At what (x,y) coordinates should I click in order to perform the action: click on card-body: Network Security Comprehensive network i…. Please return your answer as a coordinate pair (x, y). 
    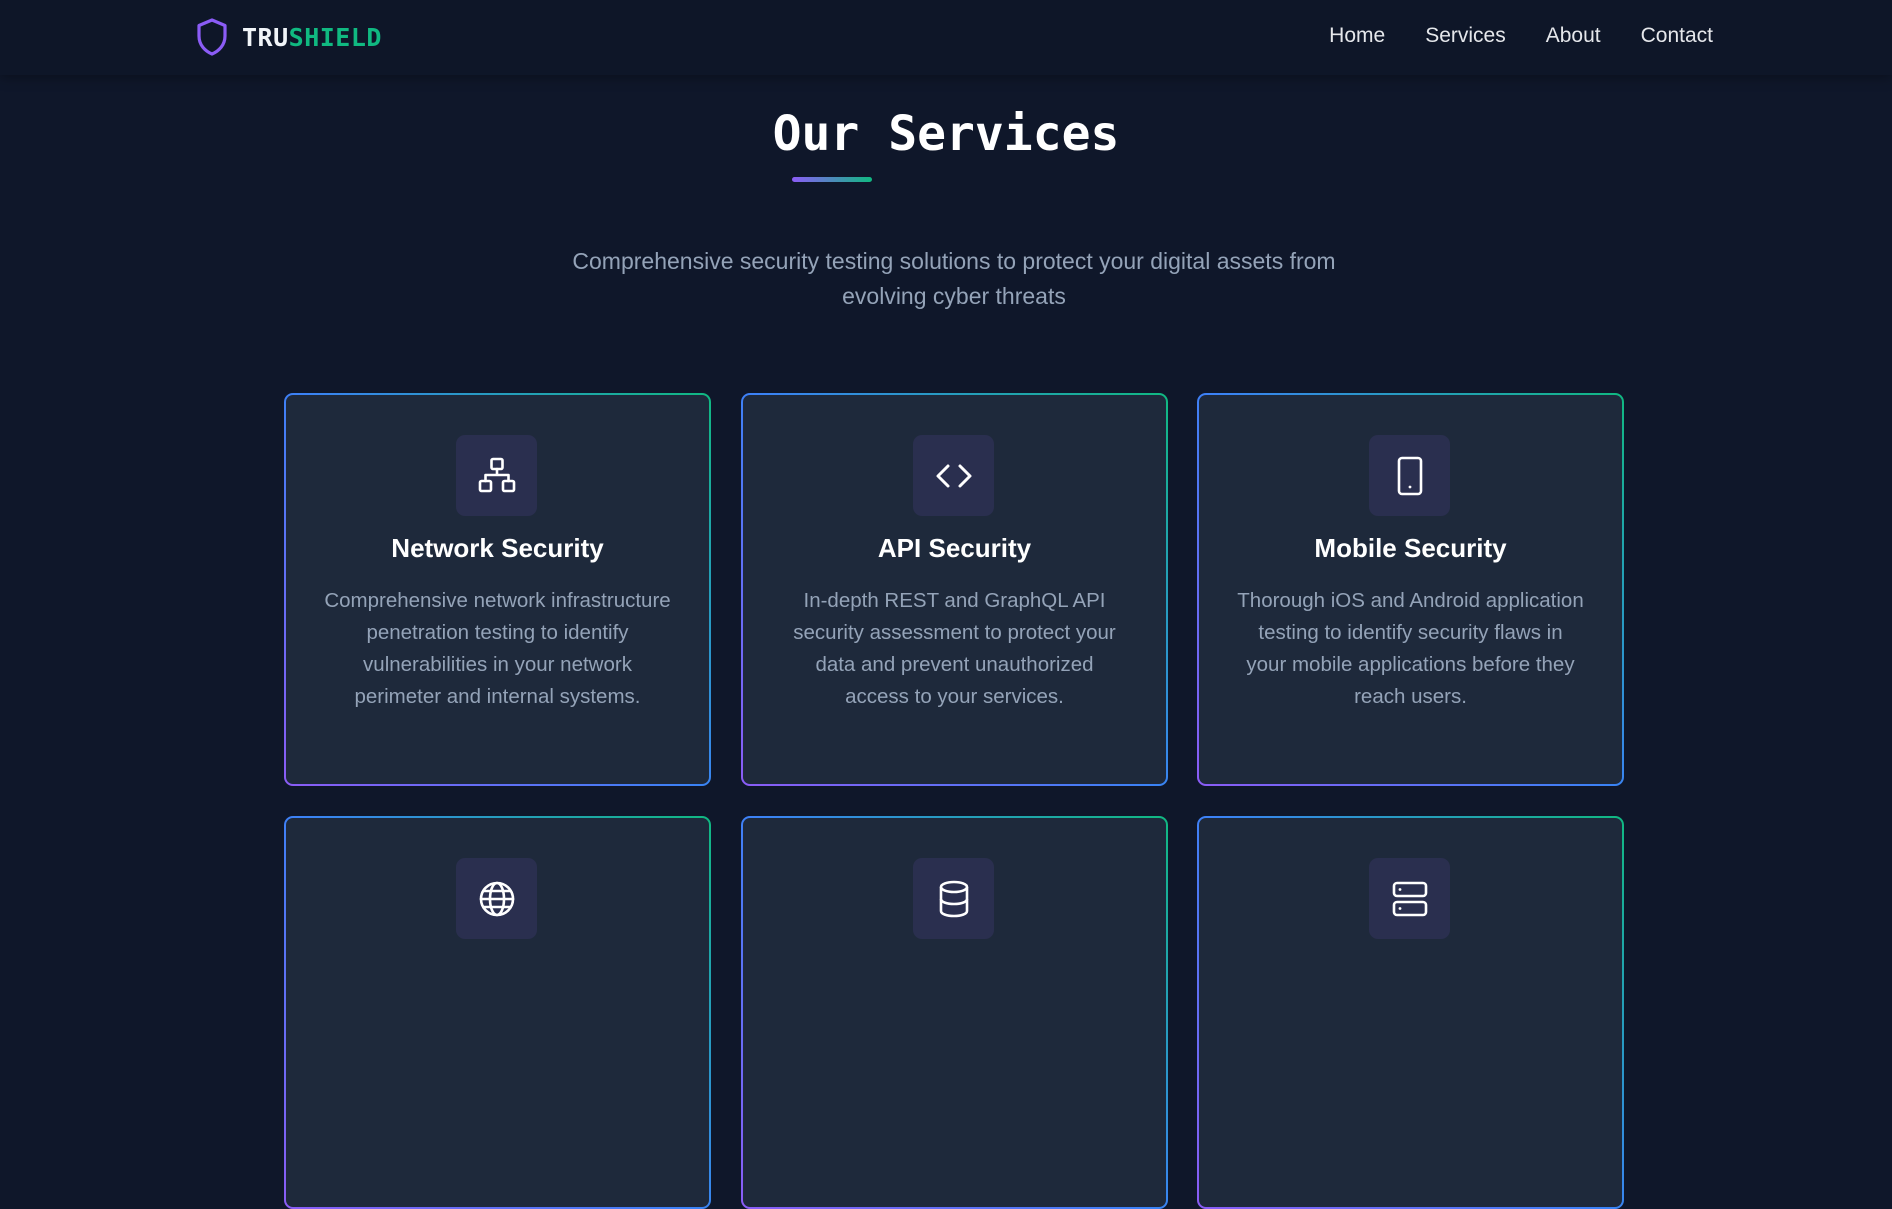
    Looking at the image, I should click on (497, 589).